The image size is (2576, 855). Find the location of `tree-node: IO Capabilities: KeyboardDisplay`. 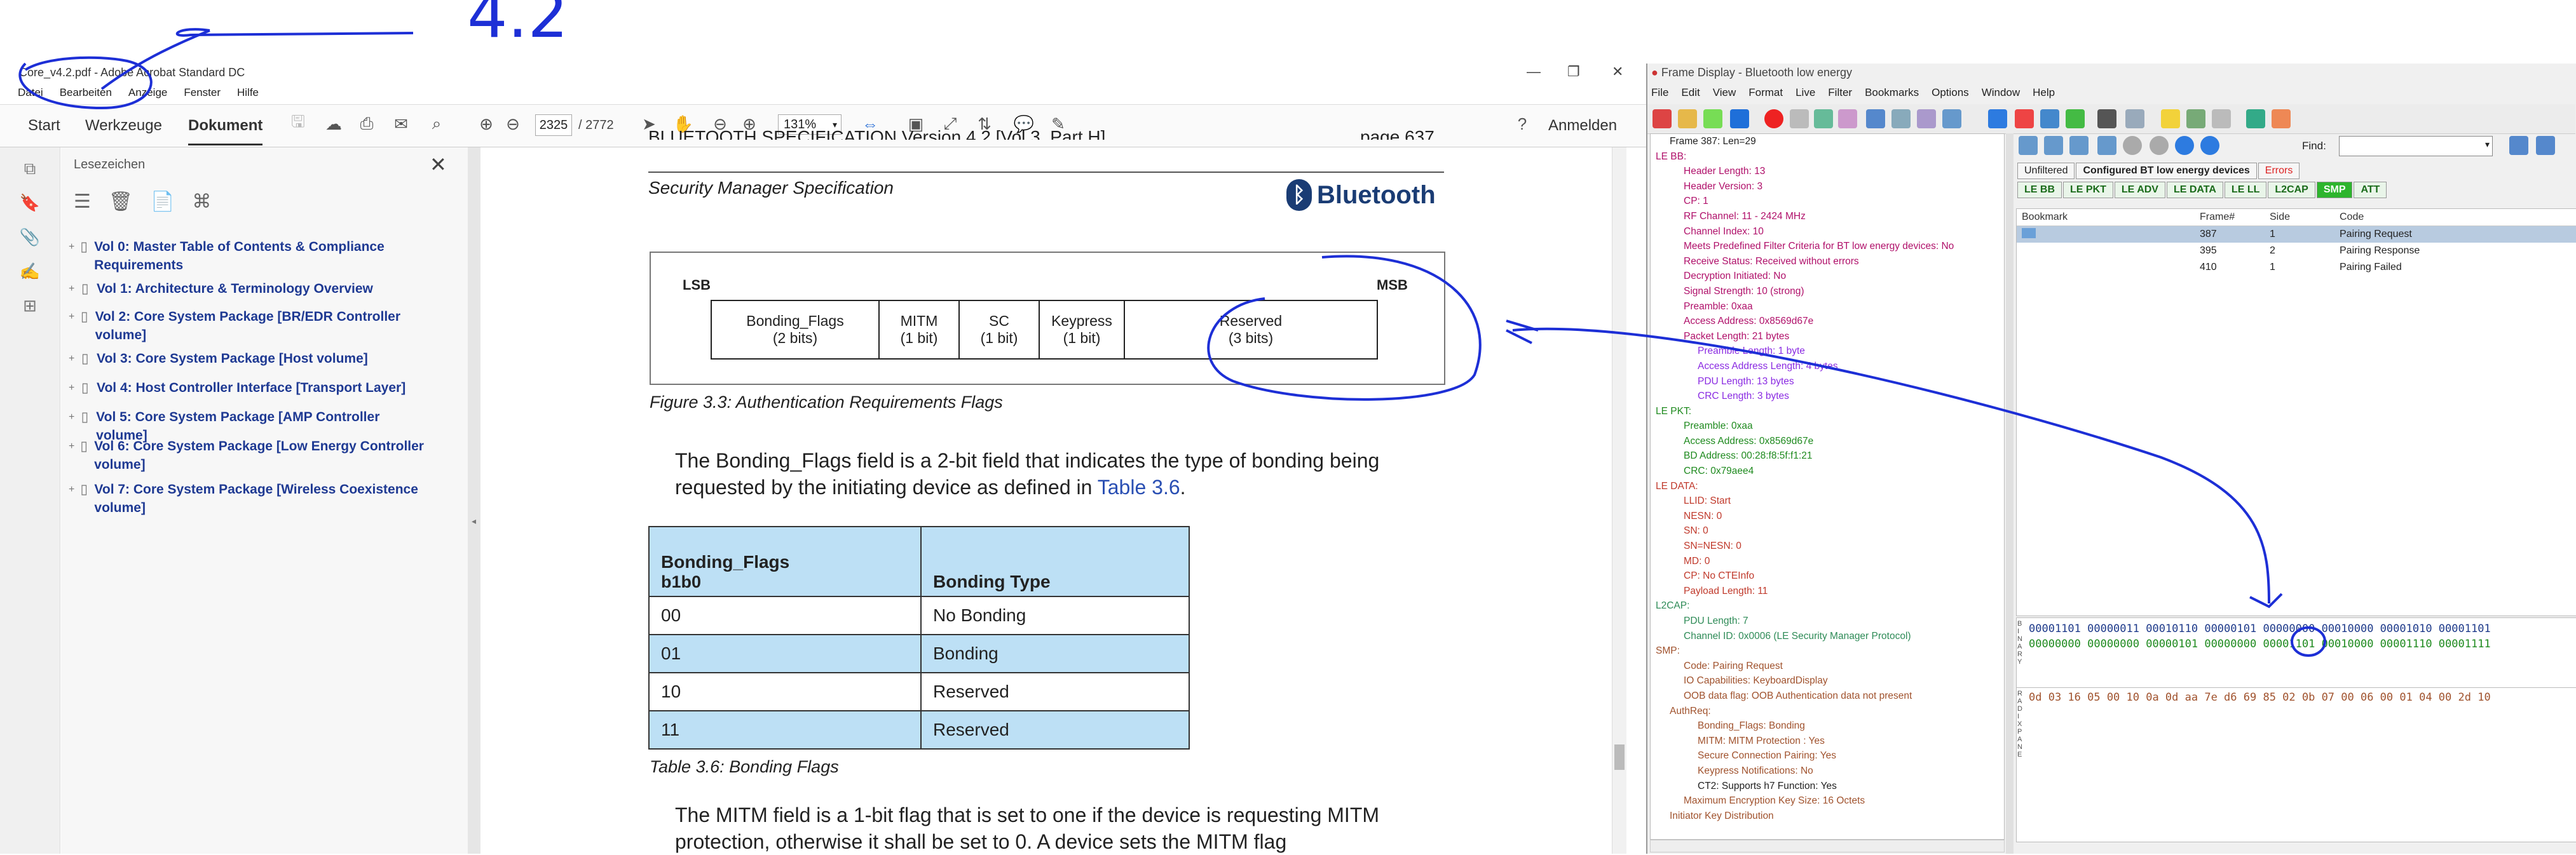

tree-node: IO Capabilities: KeyboardDisplay is located at coordinates (1827, 681).